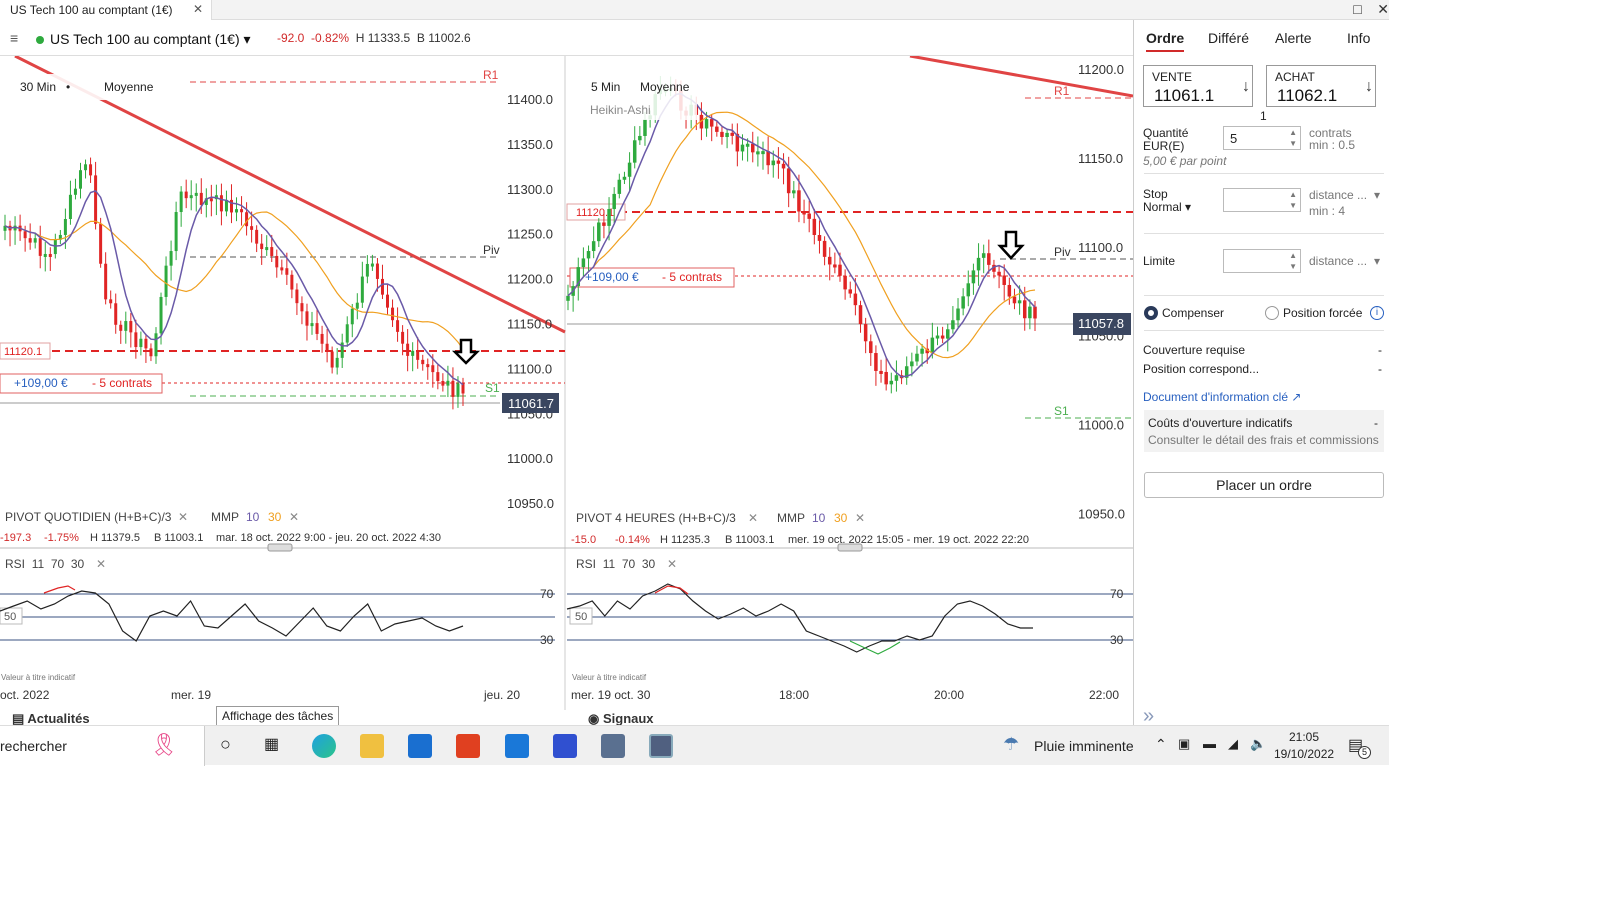 The height and width of the screenshot is (900, 1600). Describe the element at coordinates (605, 87) in the screenshot. I see `right-timeframe: 5 Min` at that location.